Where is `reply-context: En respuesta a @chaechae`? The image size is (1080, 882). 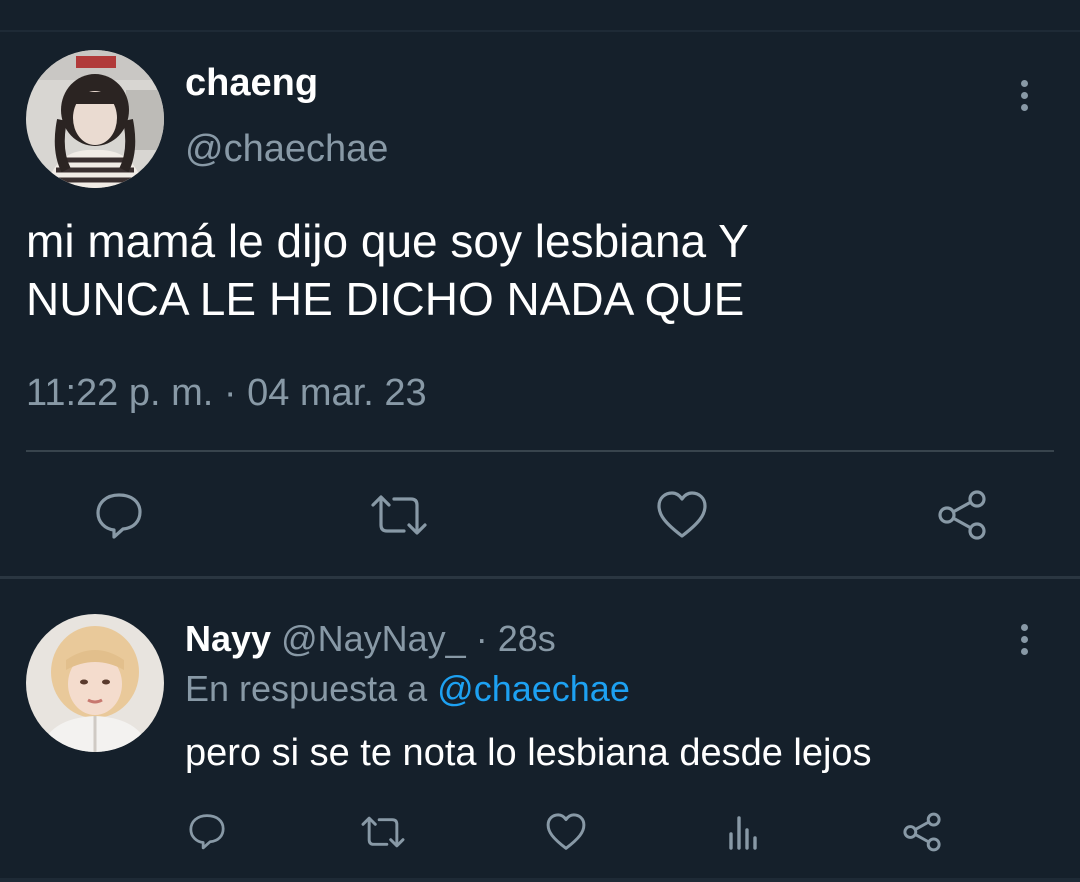
reply-context: En respuesta a @chaechae is located at coordinates (407, 689).